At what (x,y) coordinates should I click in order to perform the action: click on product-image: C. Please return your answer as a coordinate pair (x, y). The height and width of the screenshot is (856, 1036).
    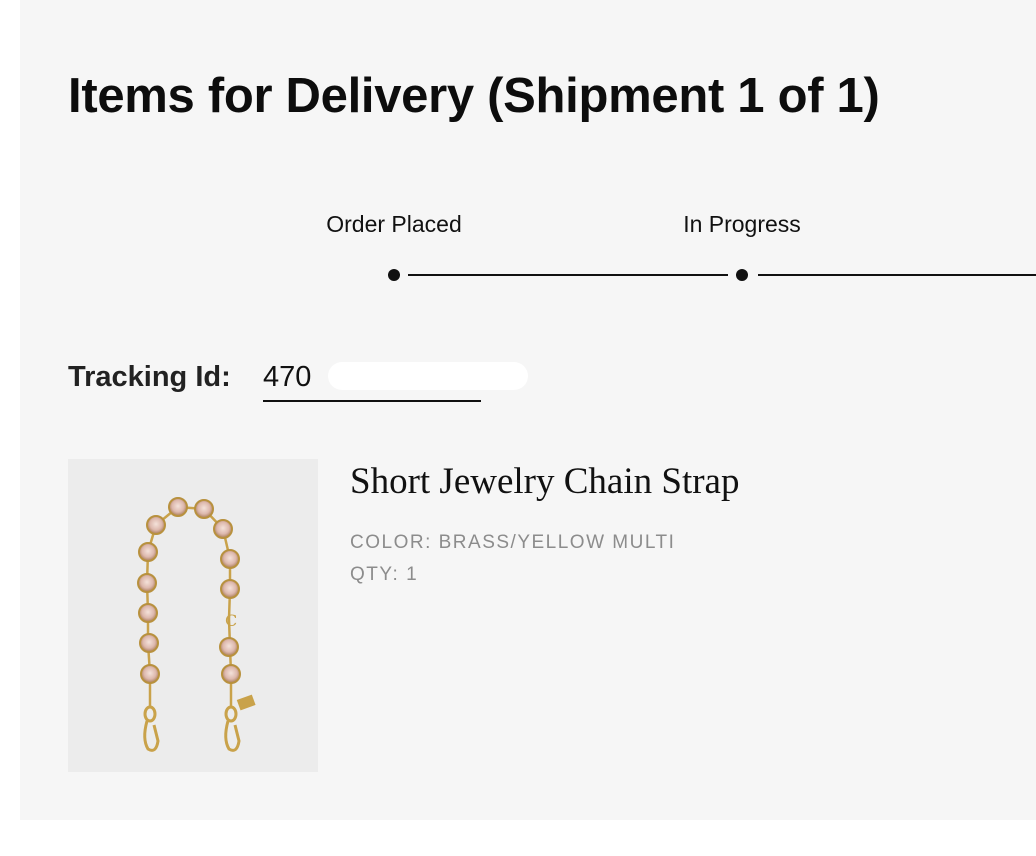
    Looking at the image, I should click on (193, 615).